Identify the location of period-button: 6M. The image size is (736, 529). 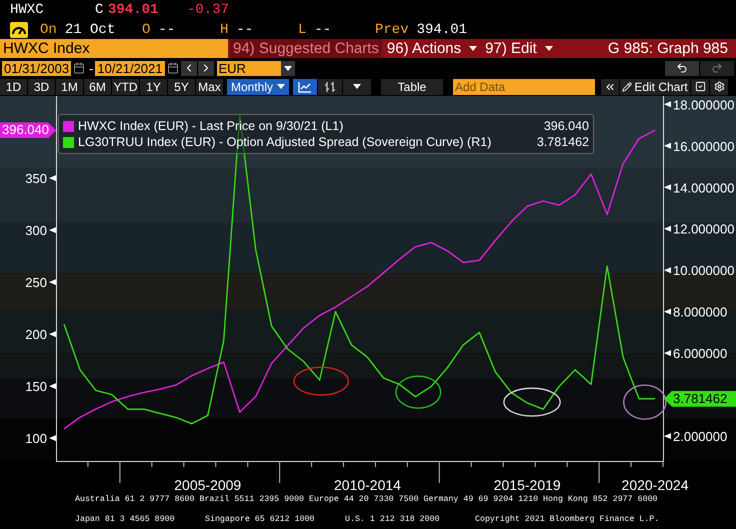
(97, 86).